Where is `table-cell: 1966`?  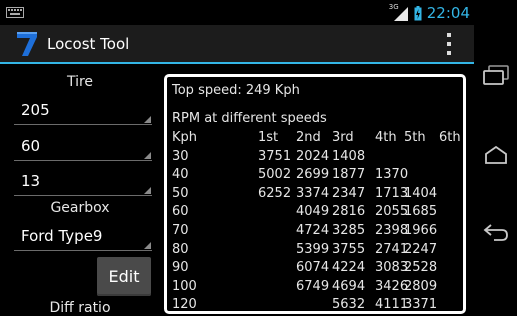 table-cell: 1966 is located at coordinates (421, 230).